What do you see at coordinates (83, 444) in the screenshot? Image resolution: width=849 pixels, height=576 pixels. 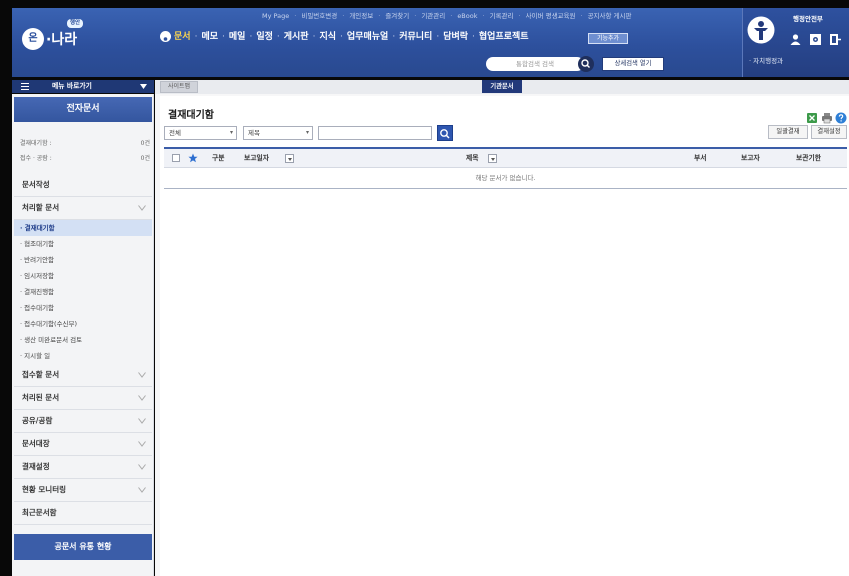 I see `sidebar-item-registry: 문서대장` at bounding box center [83, 444].